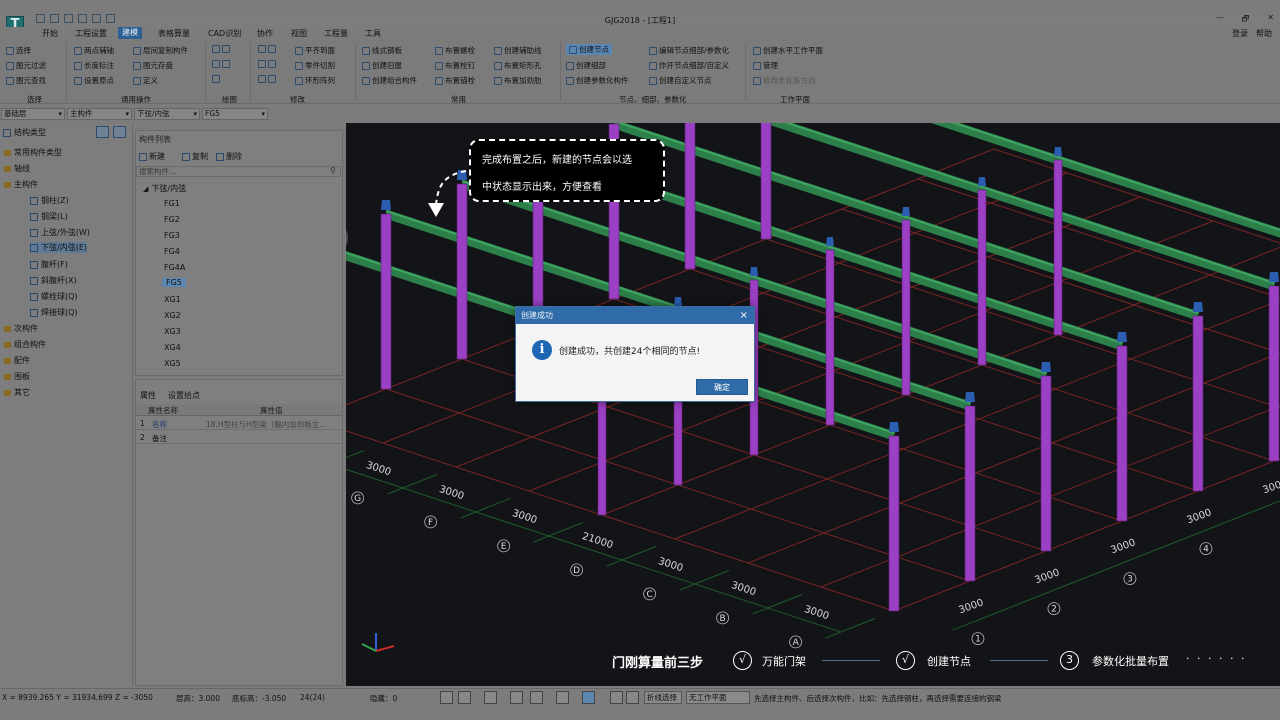  What do you see at coordinates (464, 697) in the screenshot?
I see `rect-select-toggle` at bounding box center [464, 697].